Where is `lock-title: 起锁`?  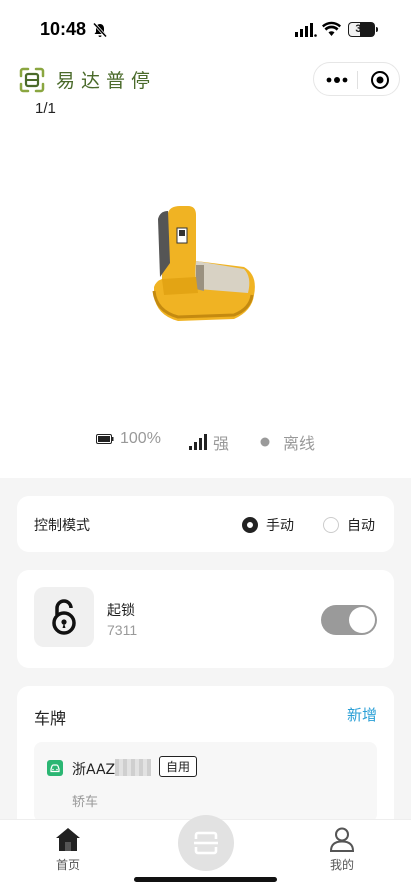 lock-title: 起锁 is located at coordinates (121, 611).